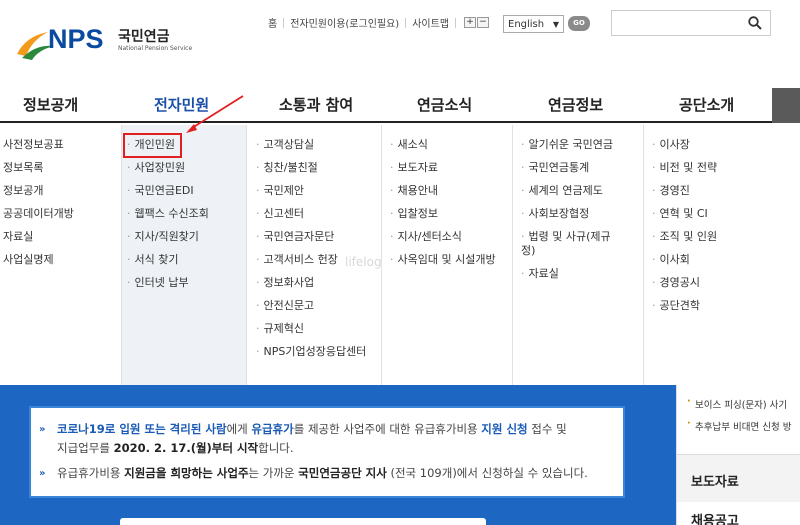 The image size is (800, 525). Describe the element at coordinates (430, 22) in the screenshot. I see `util-link-sitemap: 사이트맵` at that location.